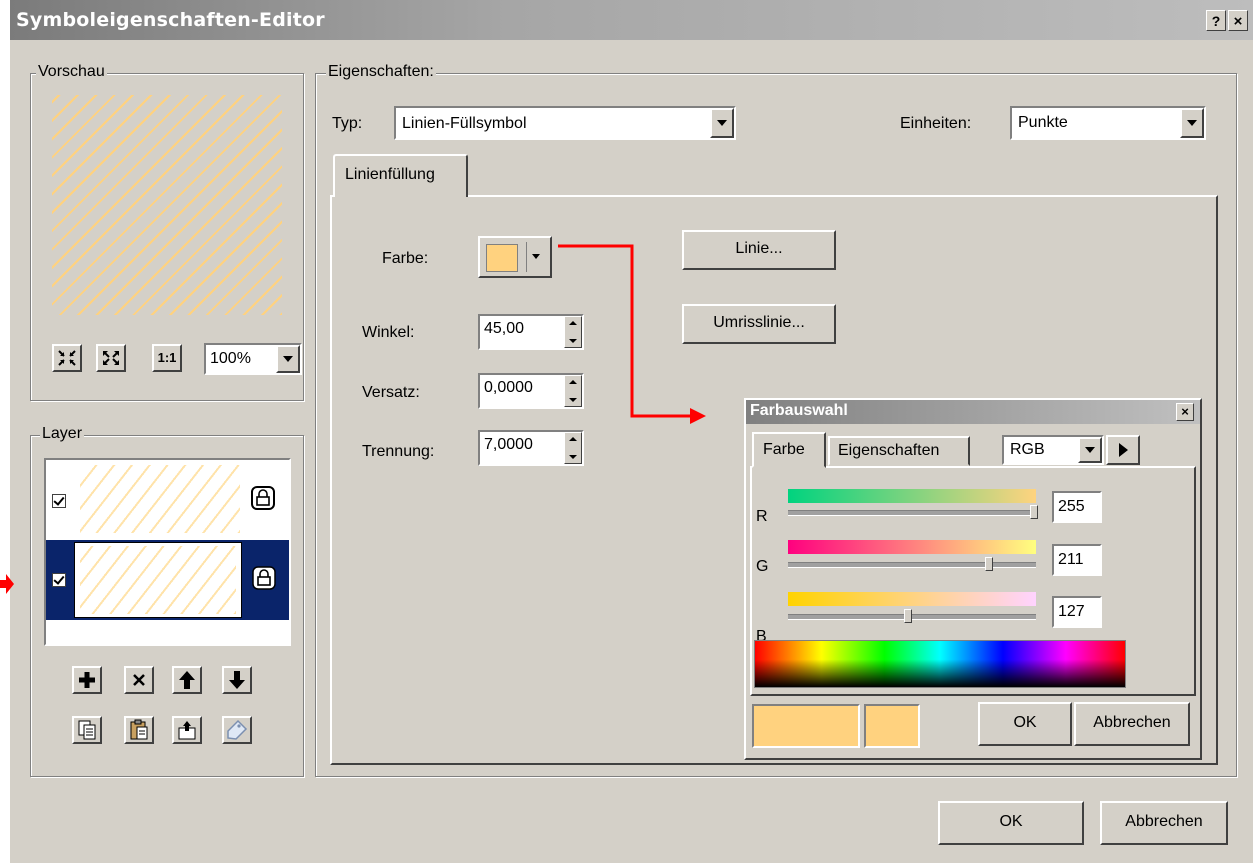 The image size is (1253, 863). What do you see at coordinates (940, 664) in the screenshot?
I see `color-spectrum` at bounding box center [940, 664].